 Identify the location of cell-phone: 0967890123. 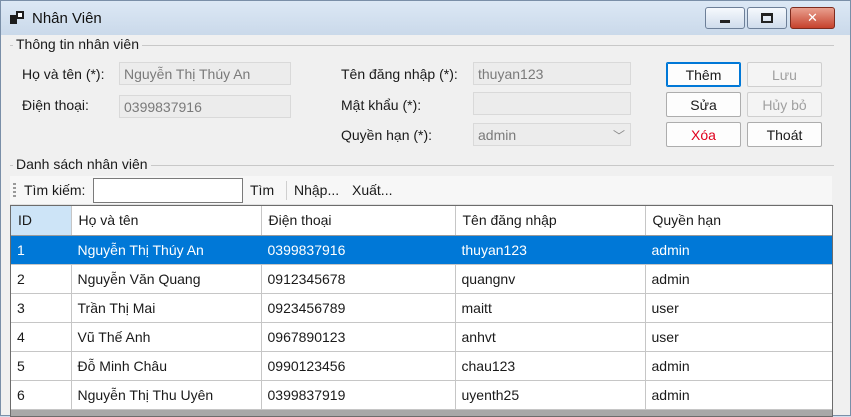
(358, 337).